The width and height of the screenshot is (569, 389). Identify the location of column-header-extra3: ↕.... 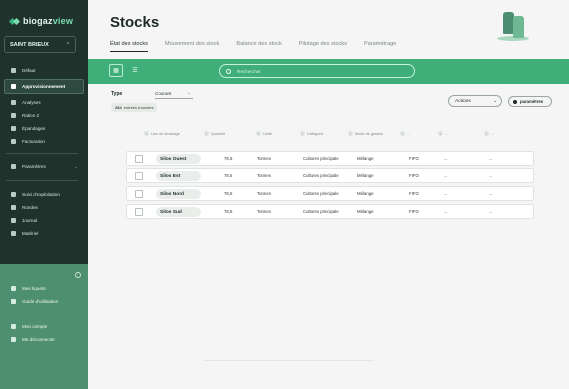
(489, 133).